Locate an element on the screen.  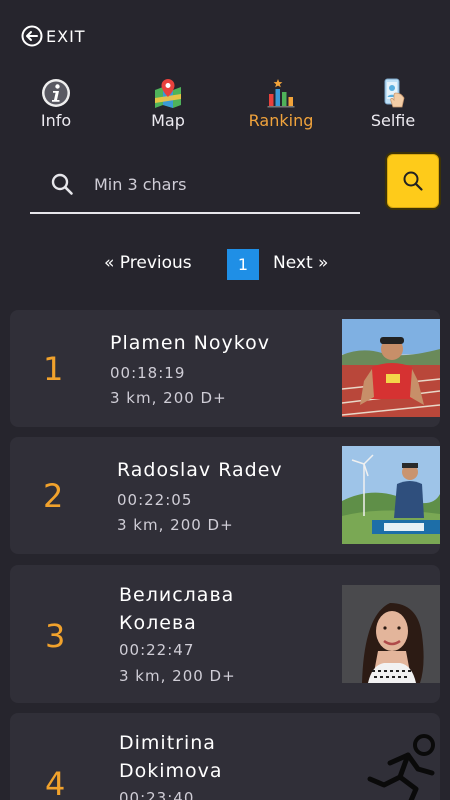
current-page-button: 1 is located at coordinates (243, 264).